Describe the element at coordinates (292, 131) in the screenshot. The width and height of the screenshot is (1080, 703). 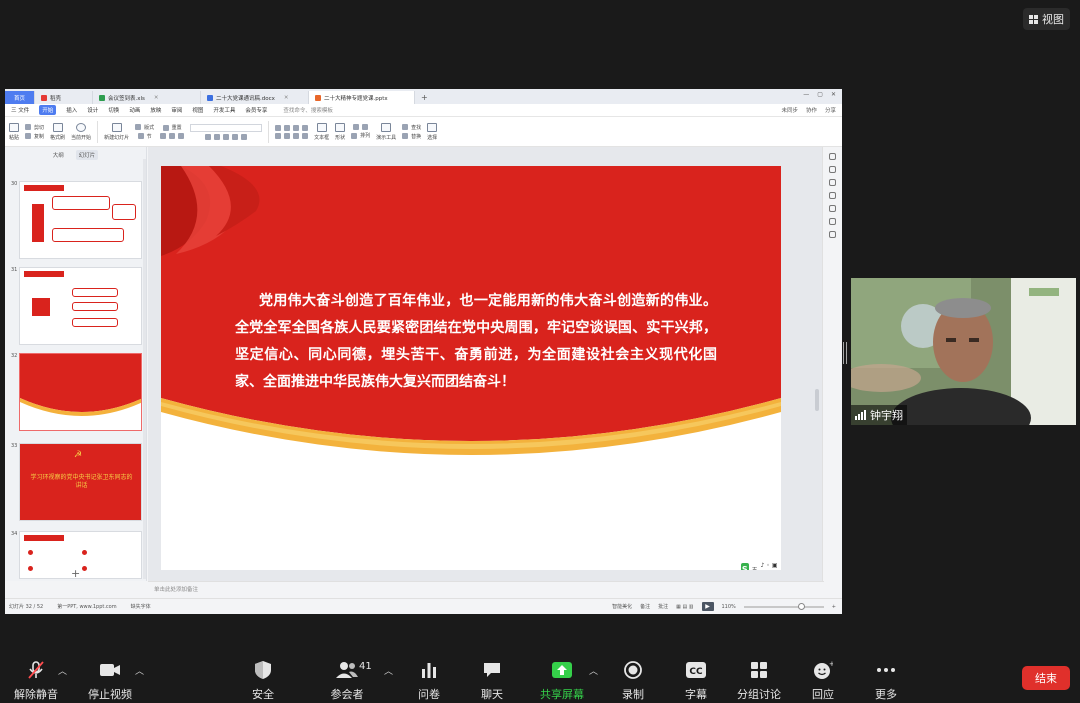
I see `paragraph-controls` at that location.